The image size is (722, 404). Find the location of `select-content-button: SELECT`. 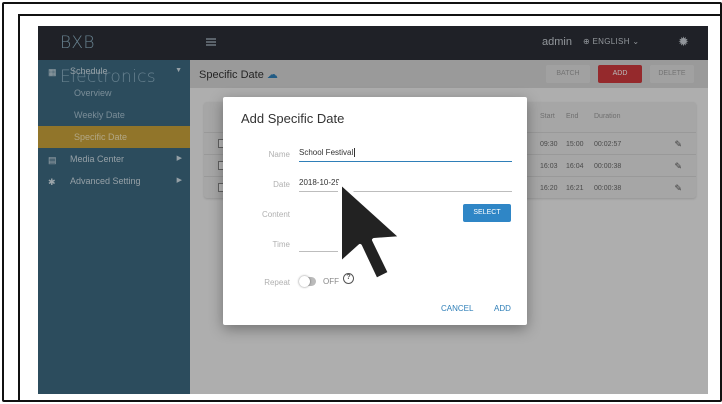

select-content-button: SELECT is located at coordinates (487, 213).